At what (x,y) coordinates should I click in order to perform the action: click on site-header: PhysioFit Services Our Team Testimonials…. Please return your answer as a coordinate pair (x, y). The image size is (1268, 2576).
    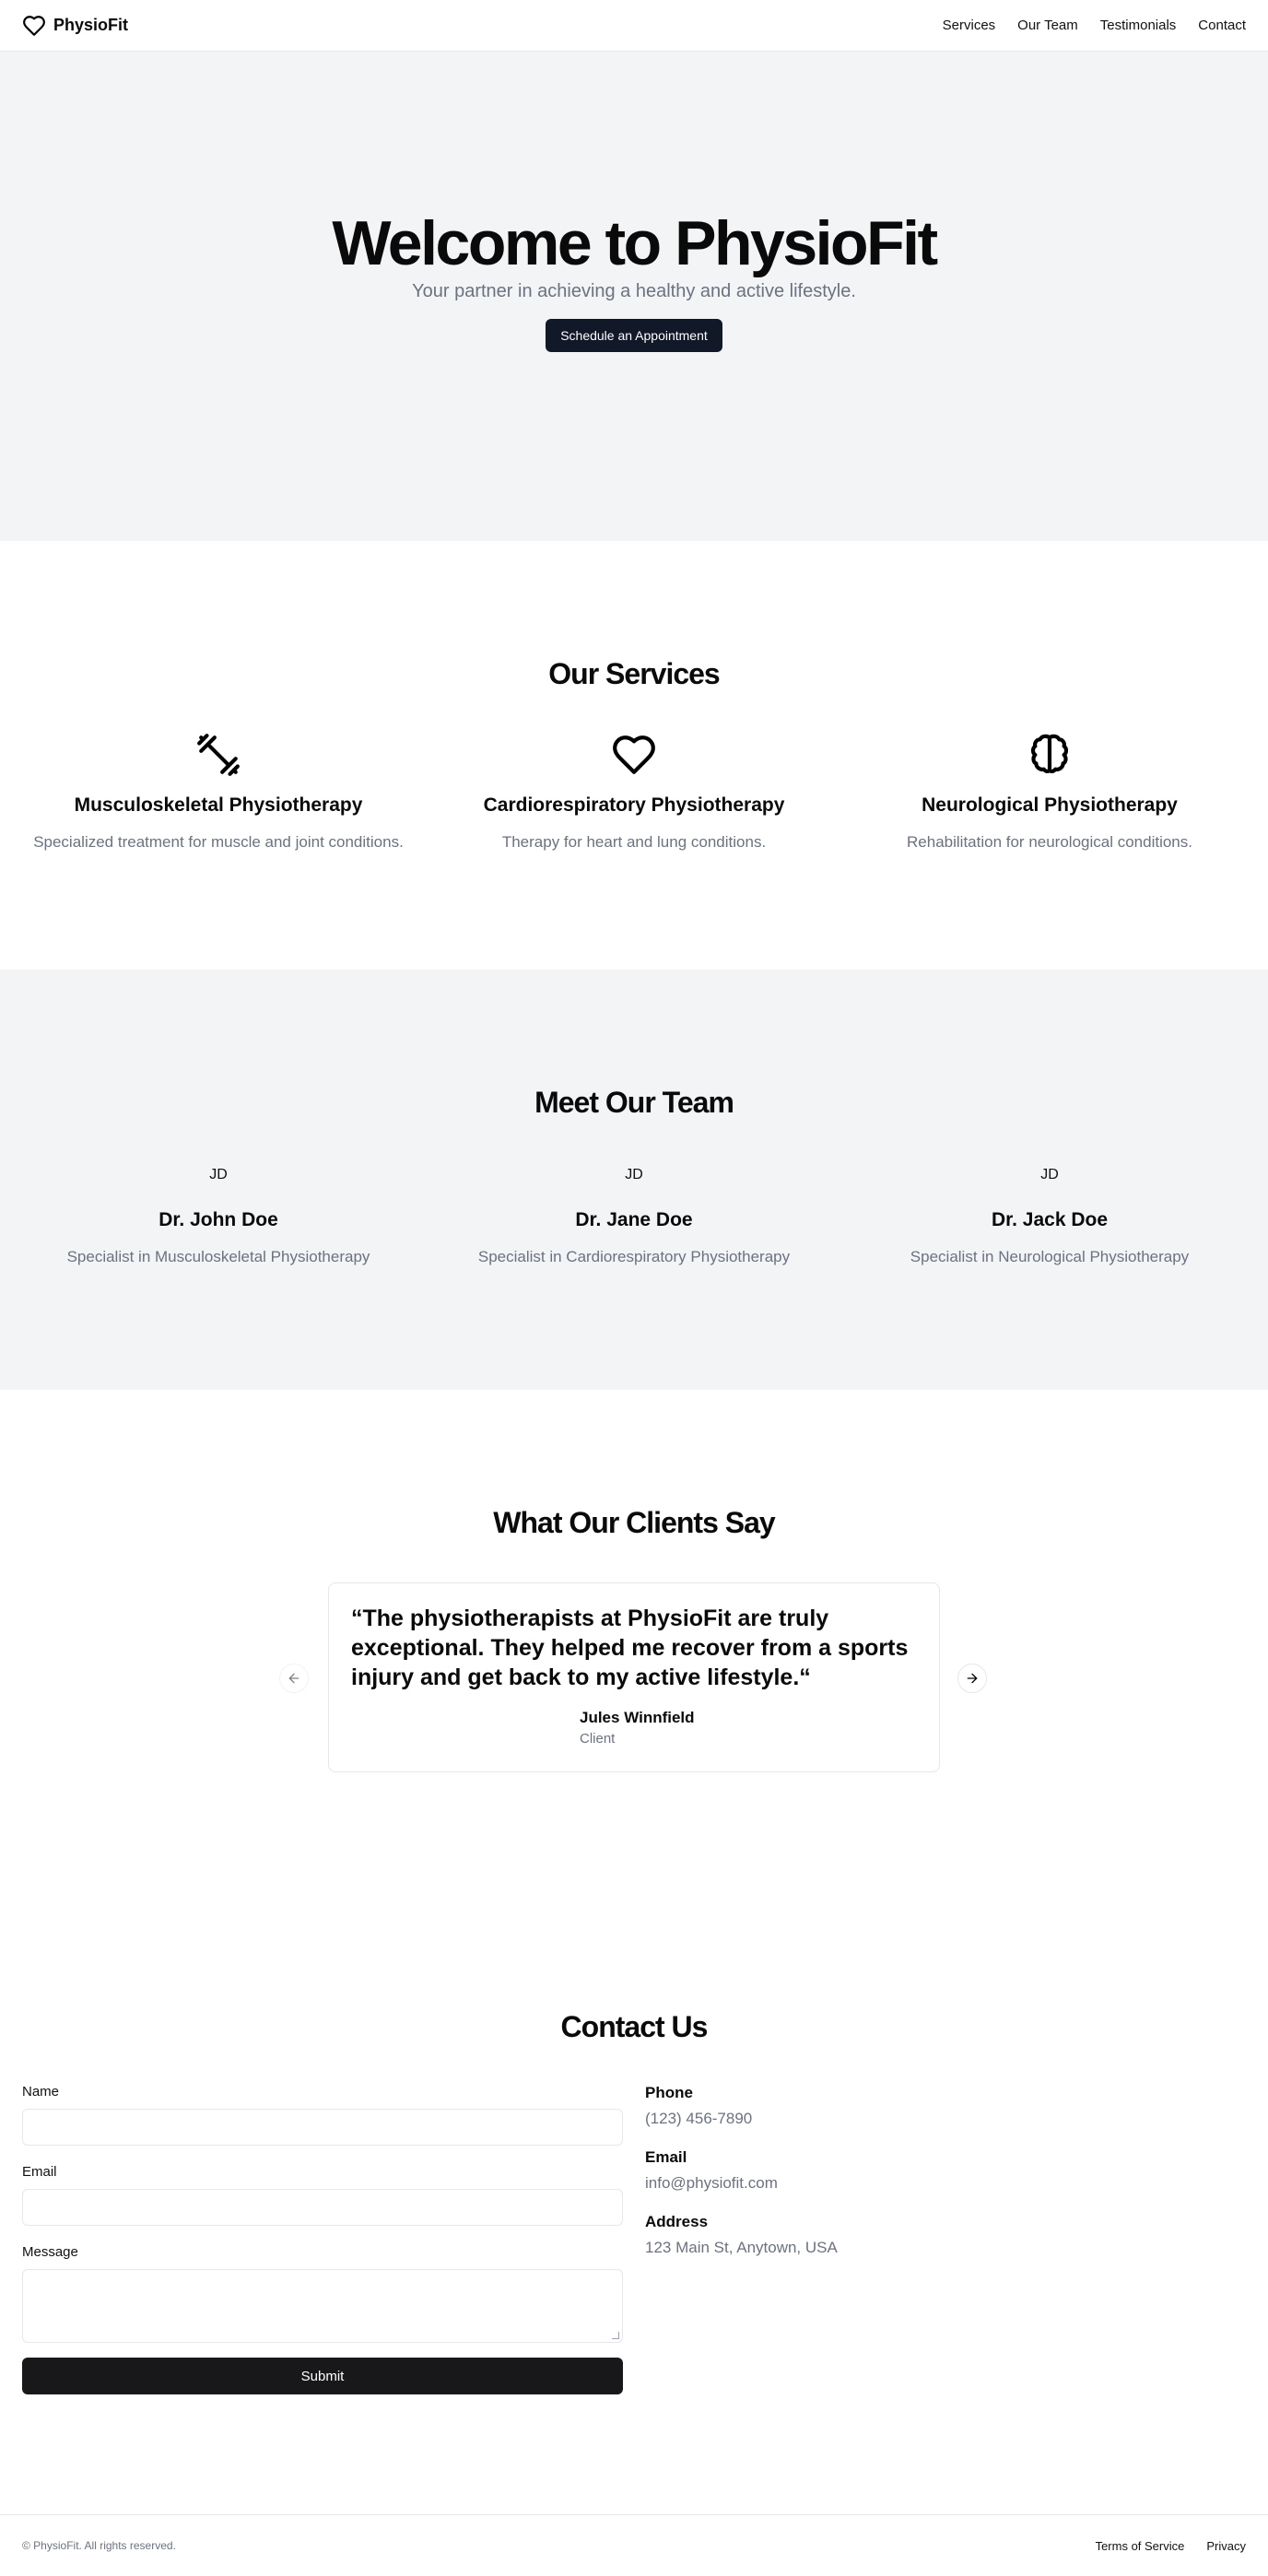
    Looking at the image, I should click on (634, 26).